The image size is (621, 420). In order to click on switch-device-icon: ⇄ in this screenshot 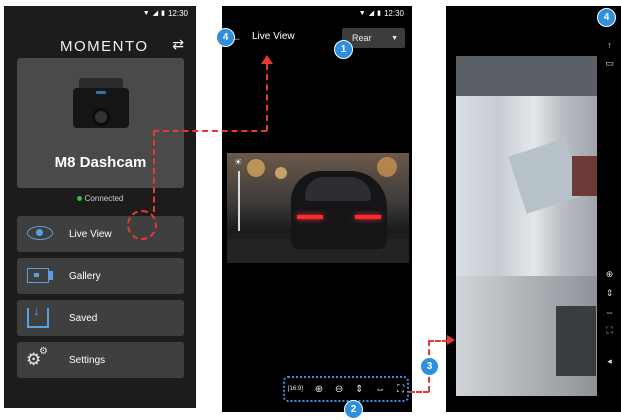, I will do `click(178, 44)`.